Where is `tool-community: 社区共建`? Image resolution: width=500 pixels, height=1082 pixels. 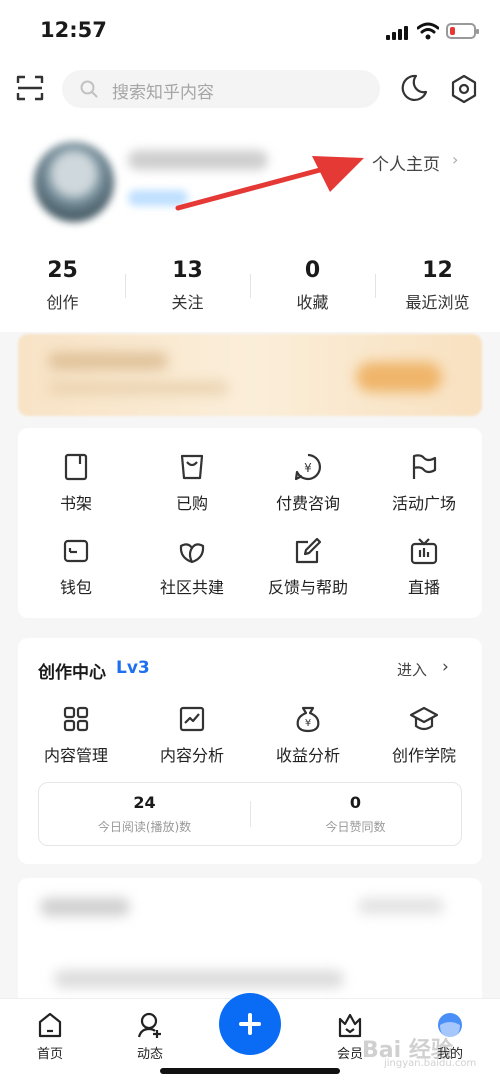 tool-community: 社区共建 is located at coordinates (192, 567).